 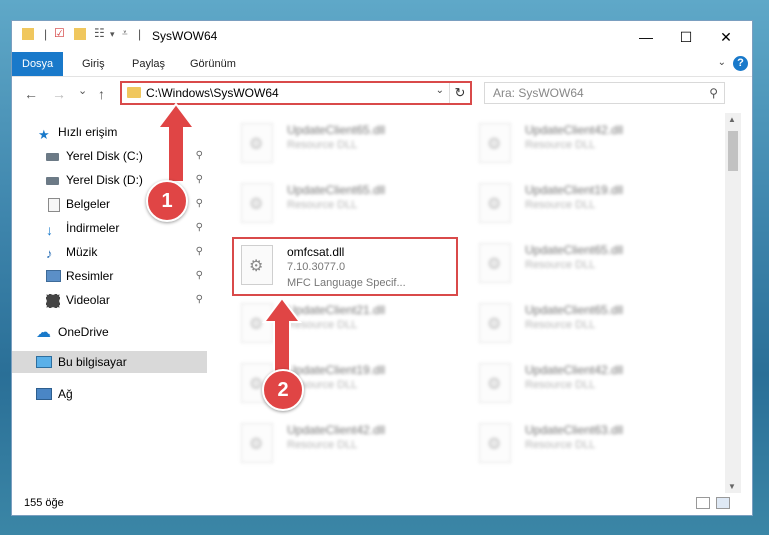 What do you see at coordinates (59, 94) in the screenshot?
I see `forward-button: →` at bounding box center [59, 94].